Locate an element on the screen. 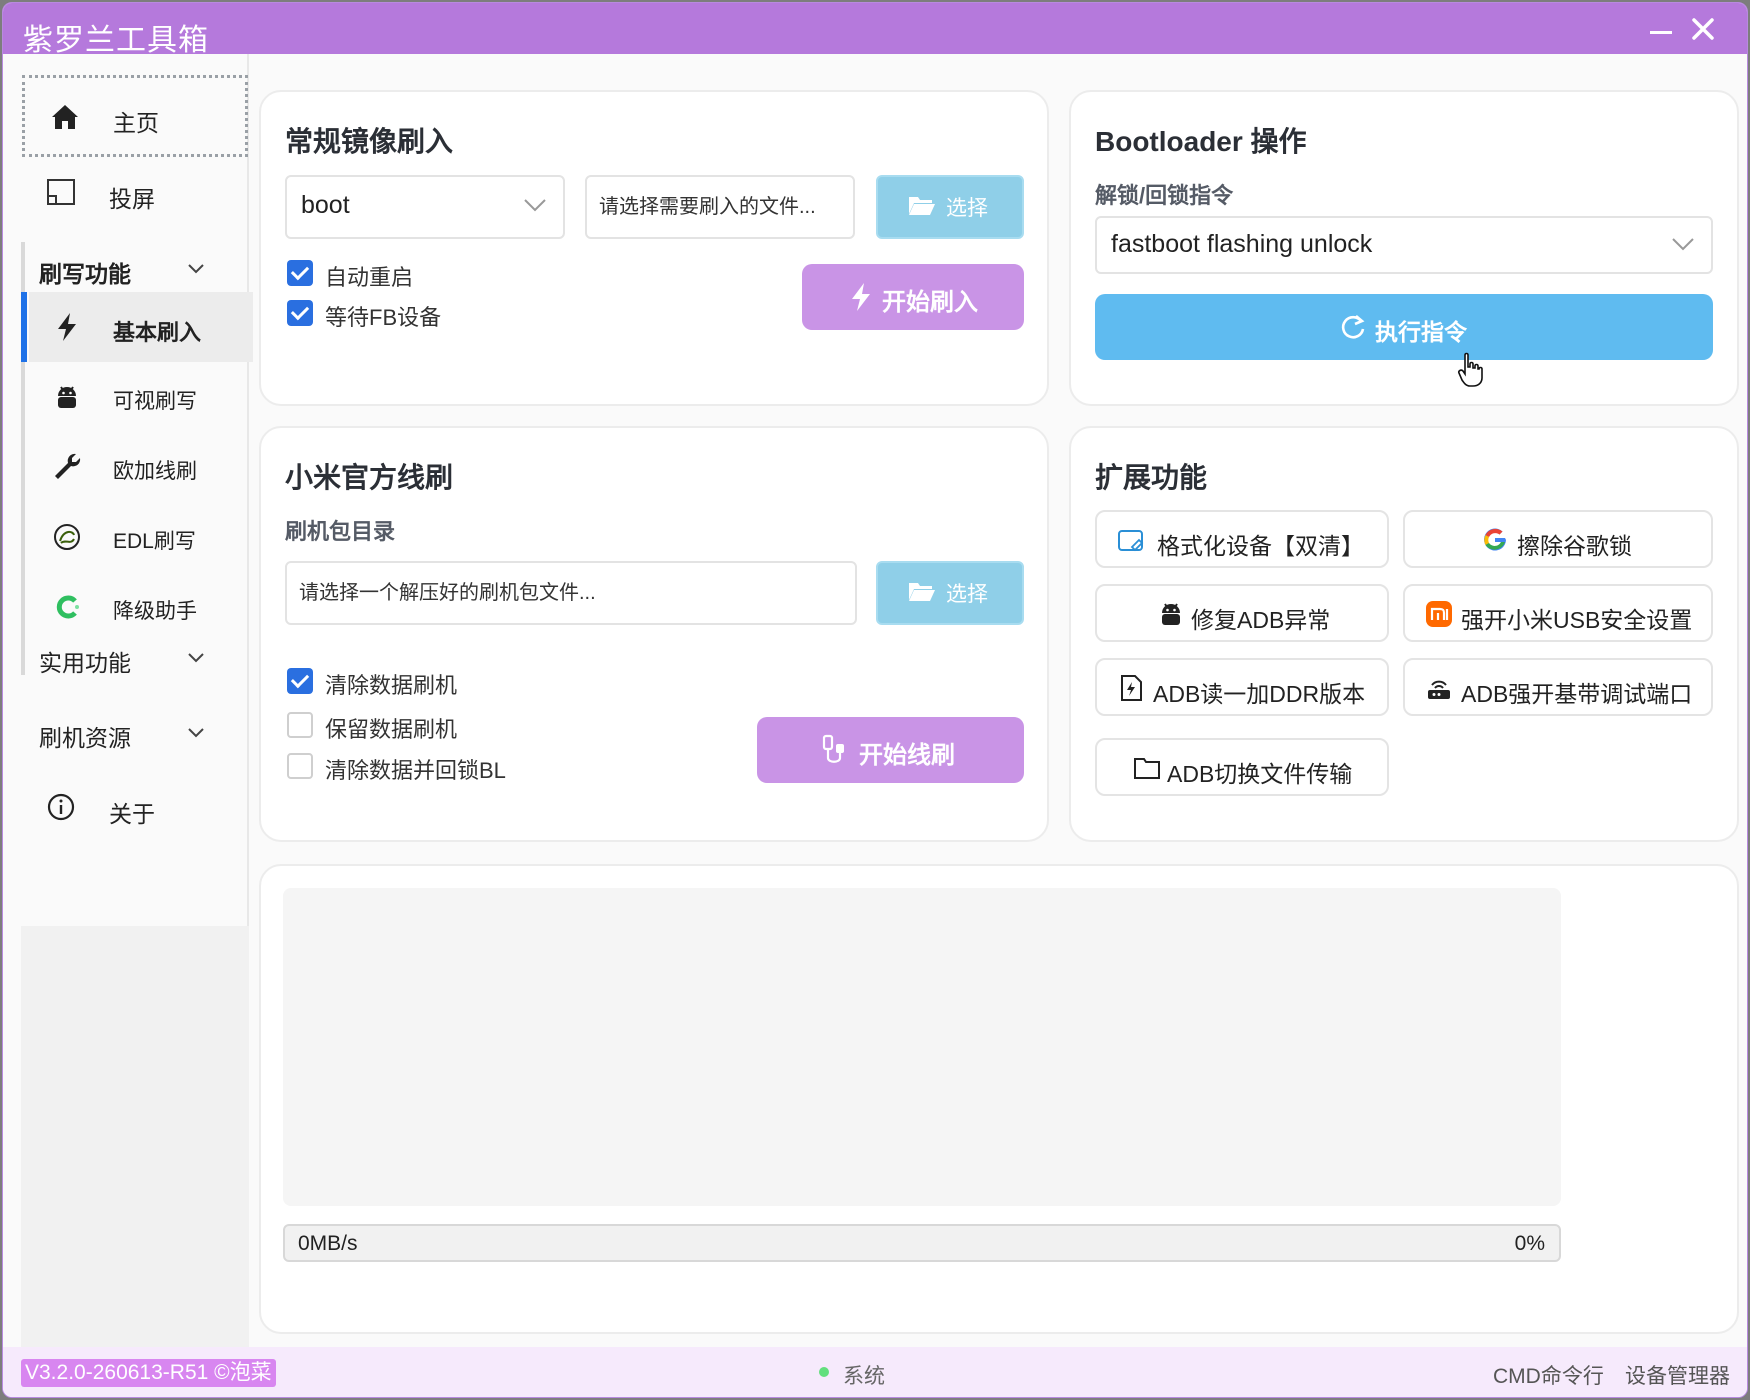 This screenshot has height=1400, width=1750. info-icon is located at coordinates (61, 807).